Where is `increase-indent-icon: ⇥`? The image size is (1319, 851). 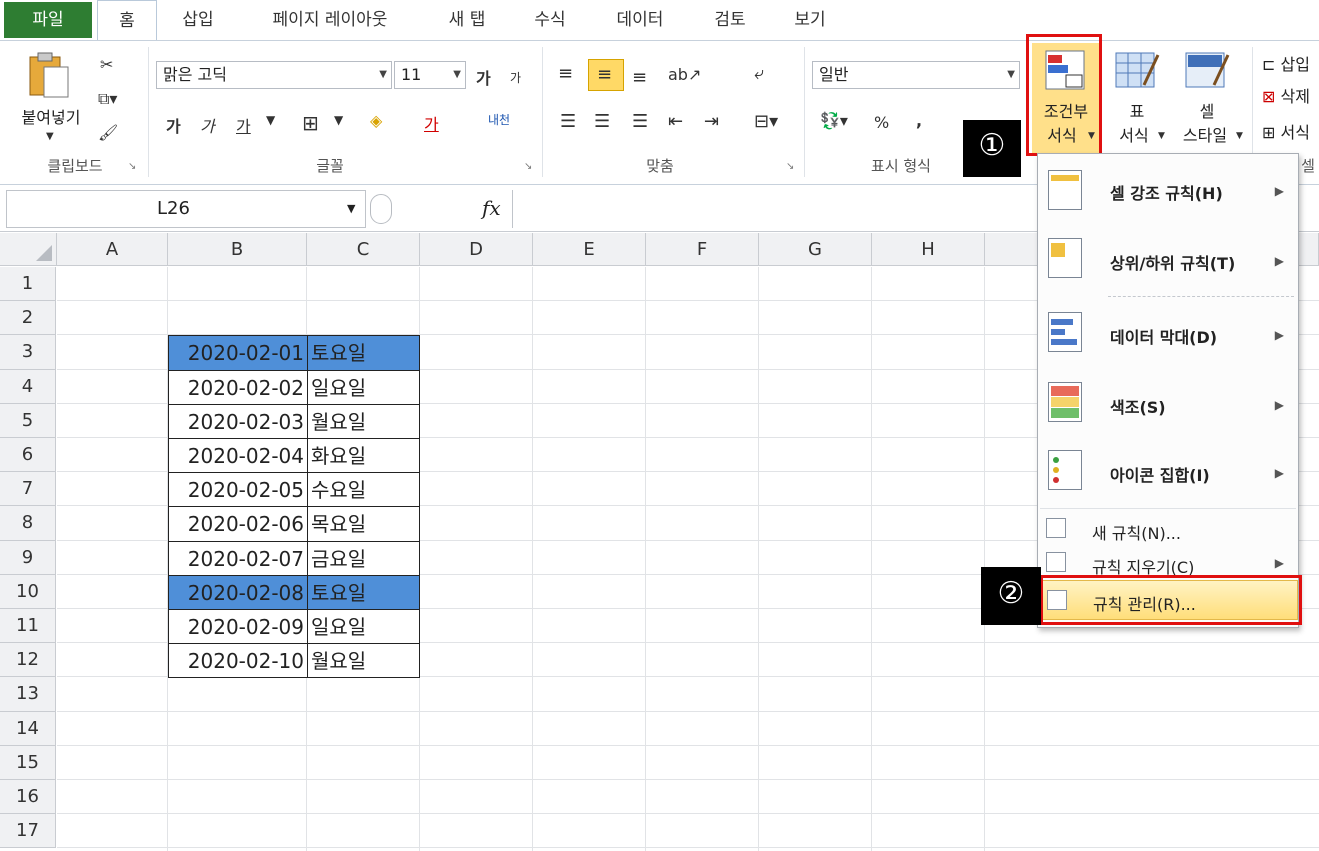
increase-indent-icon: ⇥ is located at coordinates (711, 121).